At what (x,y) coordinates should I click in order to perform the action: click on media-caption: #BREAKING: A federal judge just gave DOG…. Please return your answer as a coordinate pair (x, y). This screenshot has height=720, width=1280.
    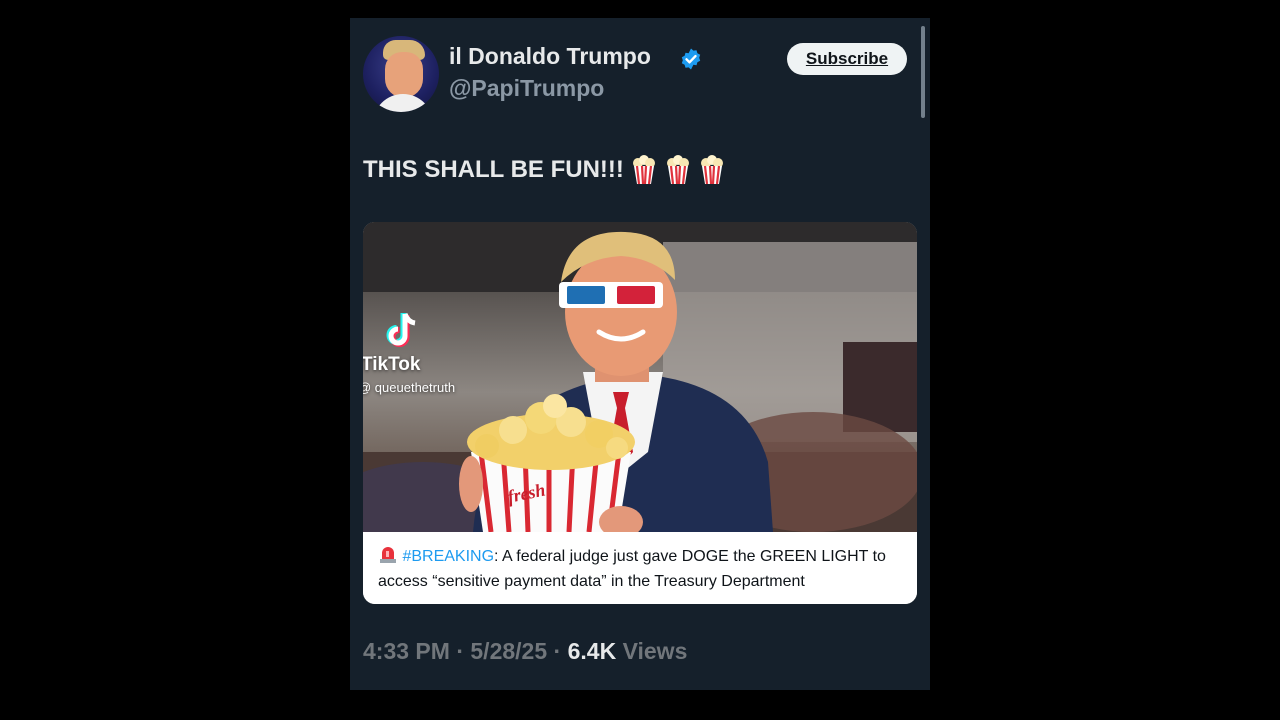
    Looking at the image, I should click on (640, 568).